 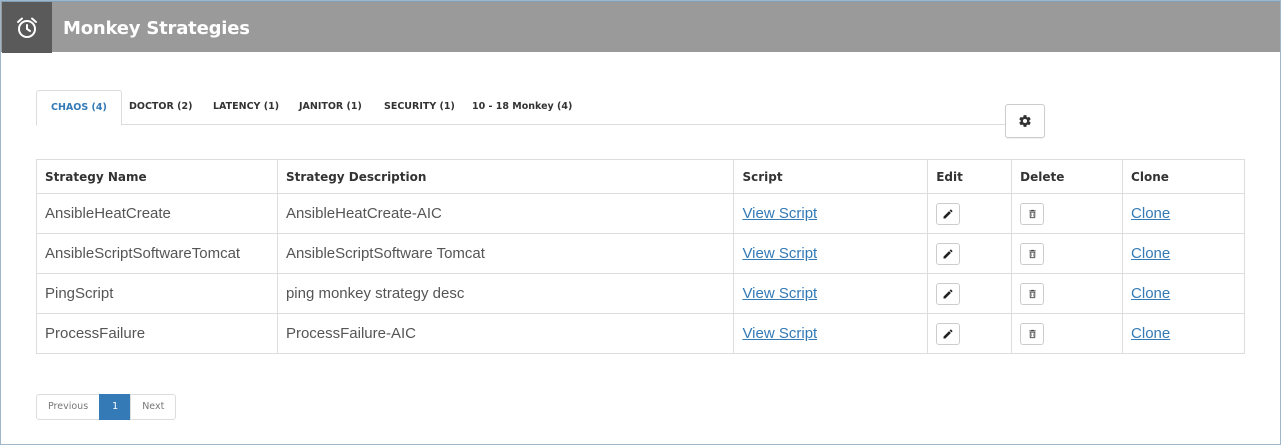 What do you see at coordinates (156, 28) in the screenshot?
I see `page-title: Monkey Strategies` at bounding box center [156, 28].